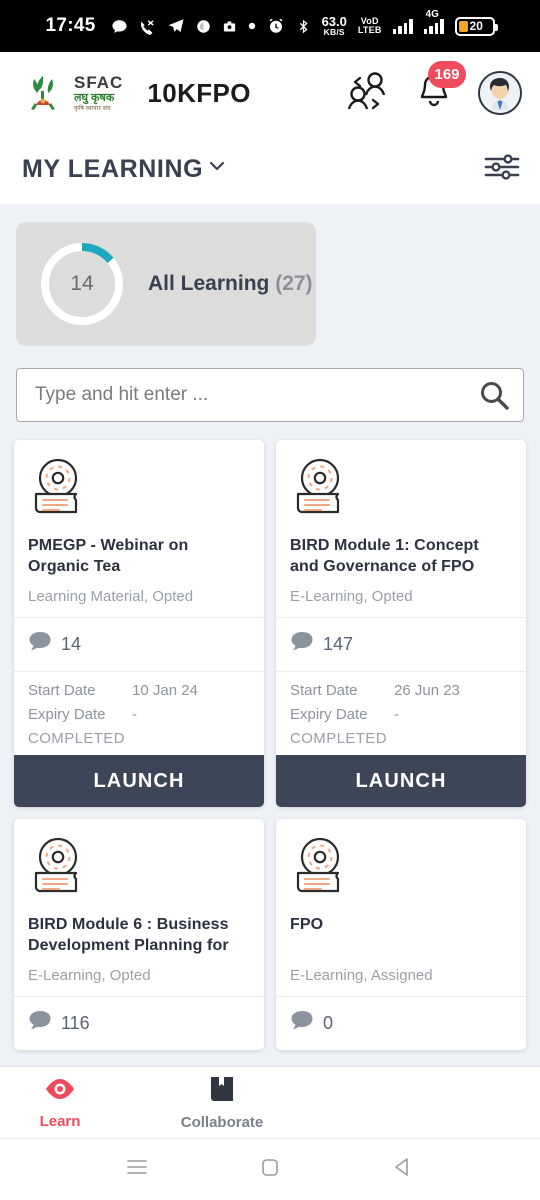 This screenshot has height=1200, width=540. What do you see at coordinates (369, 30) in the screenshot?
I see `volte-line-2: LTEB` at bounding box center [369, 30].